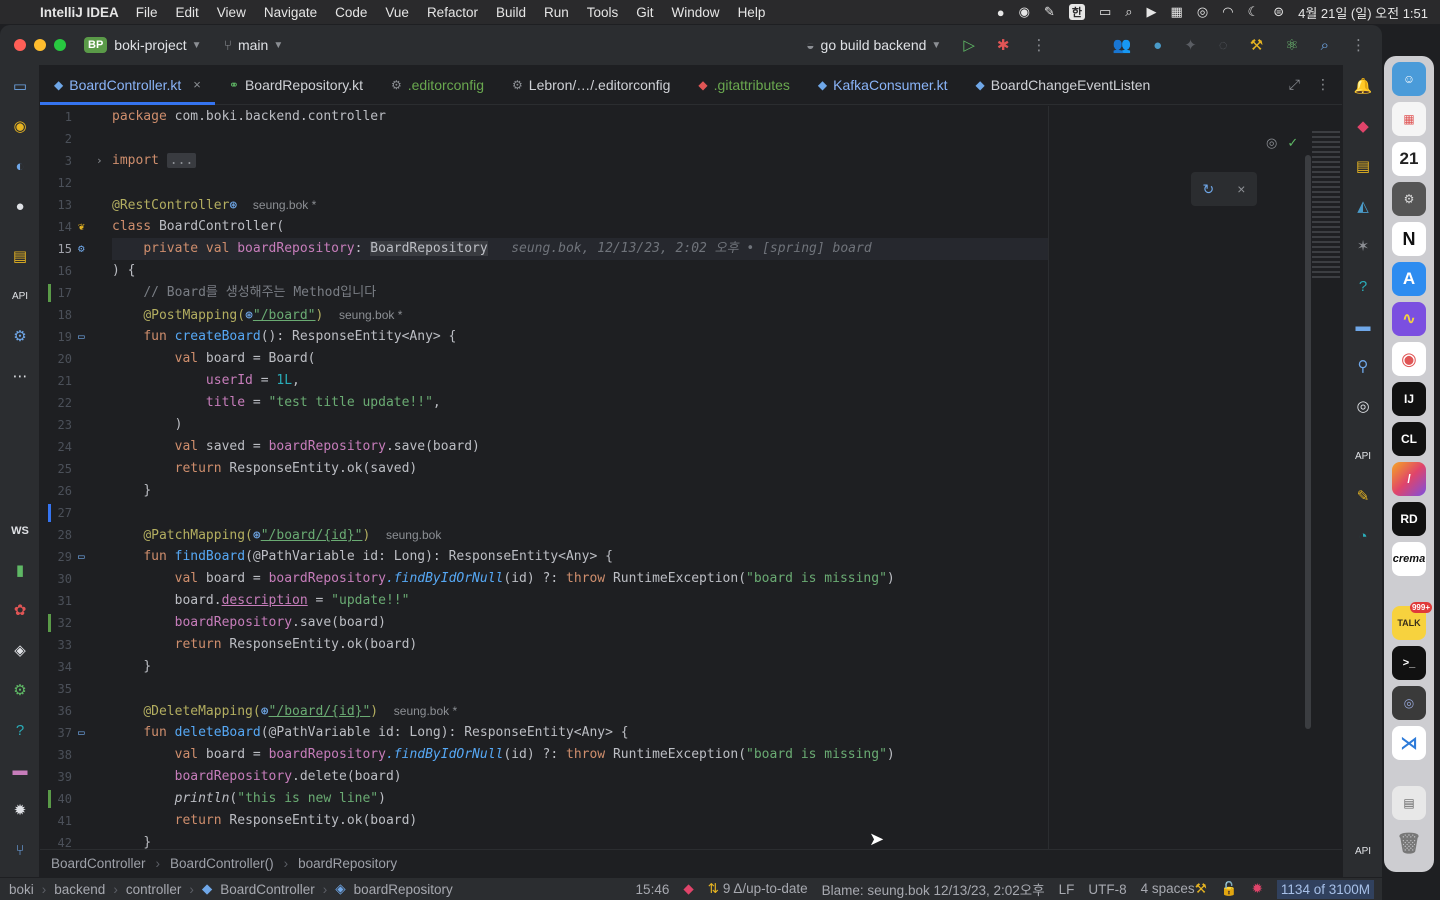 This screenshot has width=1440, height=900. I want to click on services-icon: ▤, so click(20, 257).